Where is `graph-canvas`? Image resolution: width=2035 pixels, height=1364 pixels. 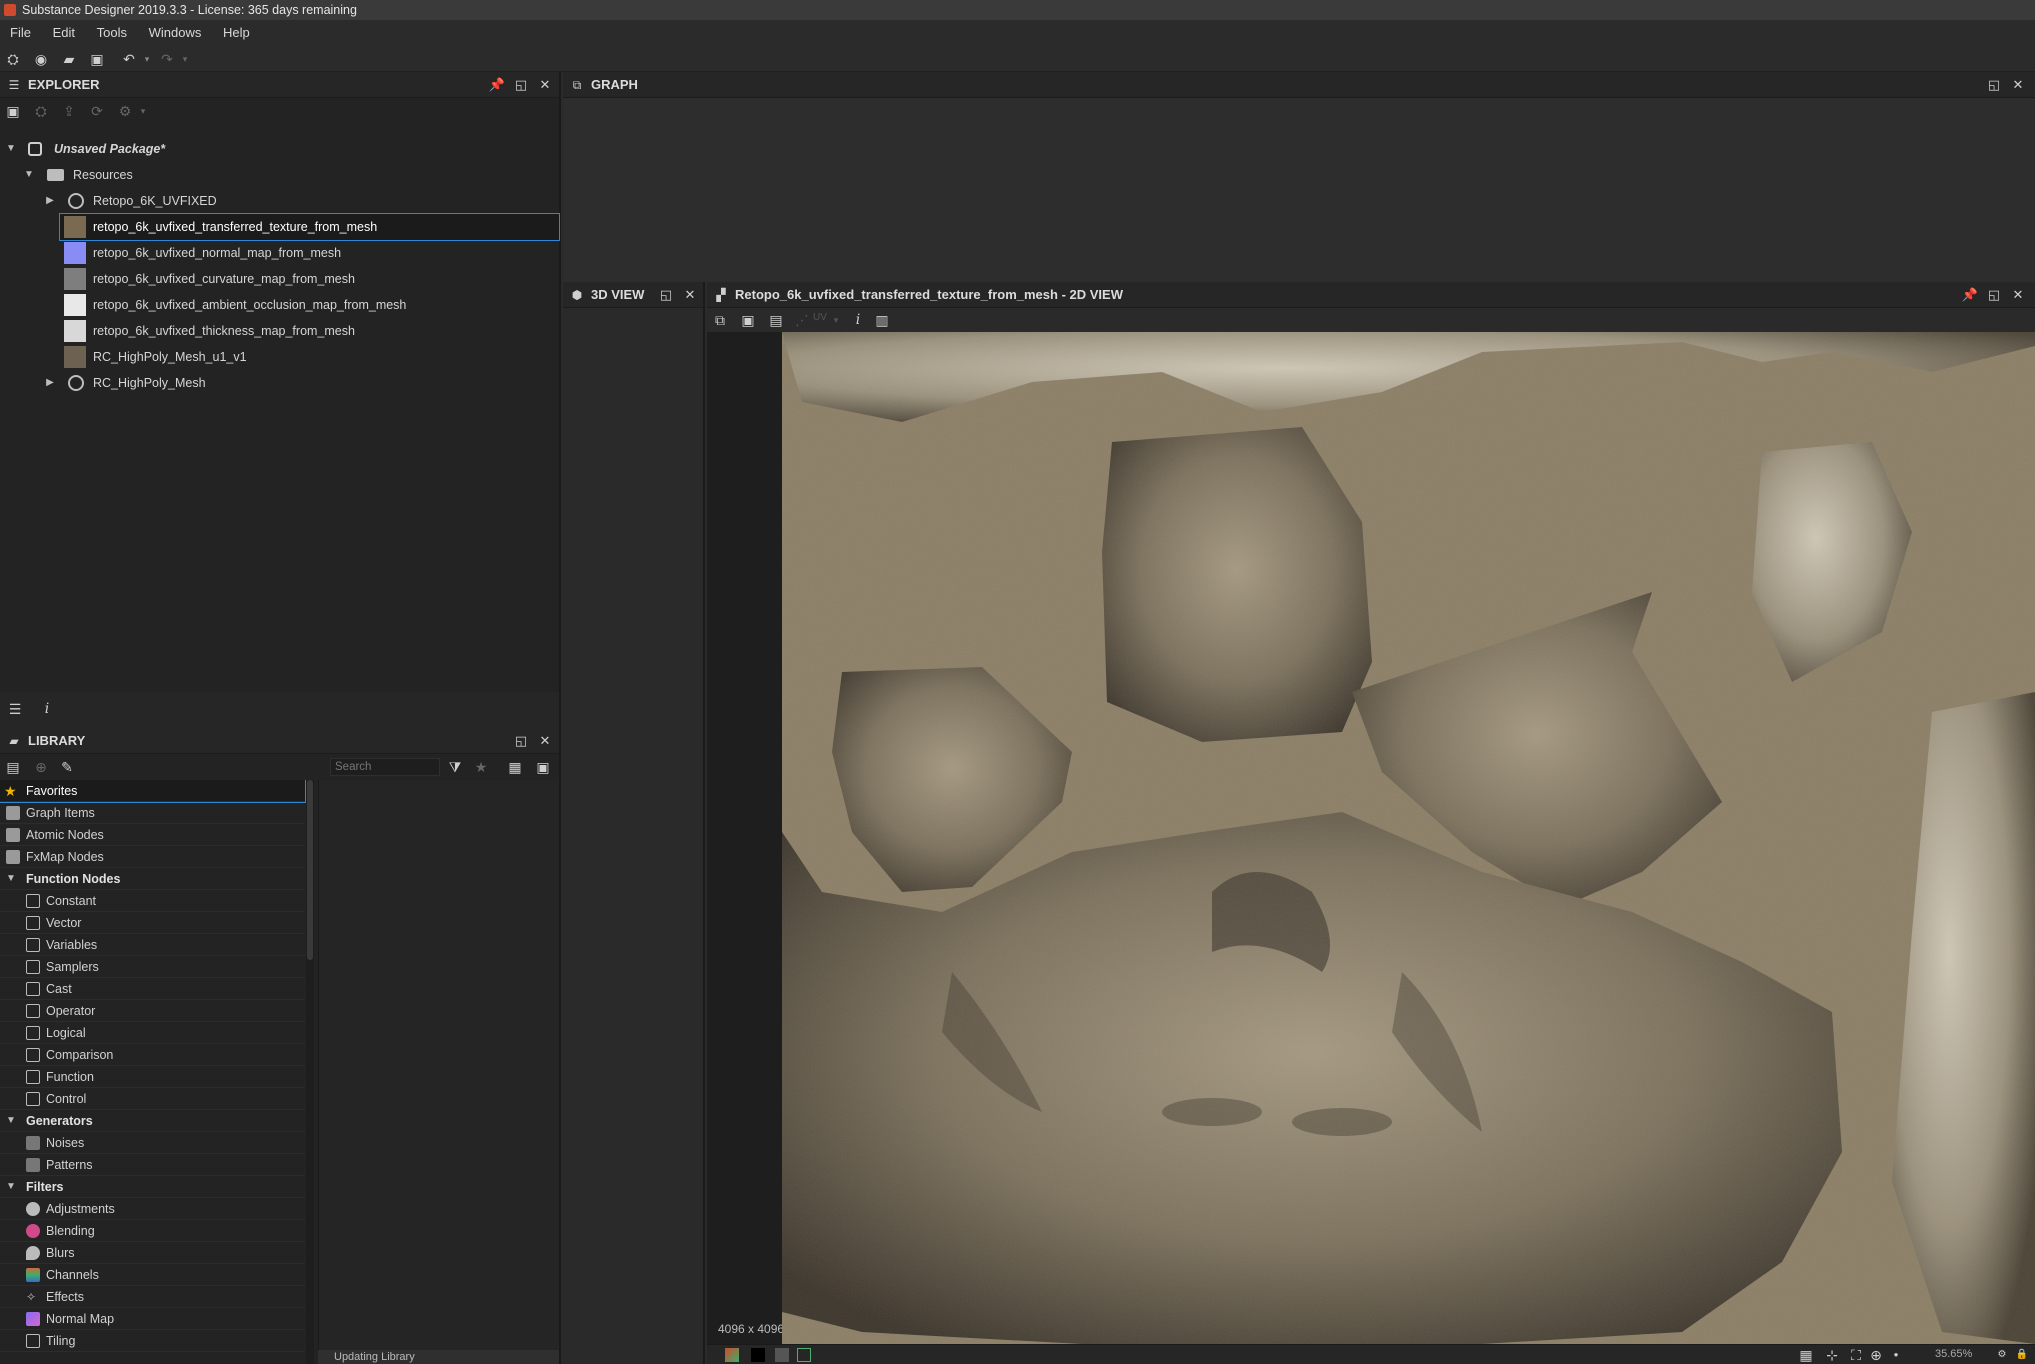
graph-canvas is located at coordinates (1299, 190).